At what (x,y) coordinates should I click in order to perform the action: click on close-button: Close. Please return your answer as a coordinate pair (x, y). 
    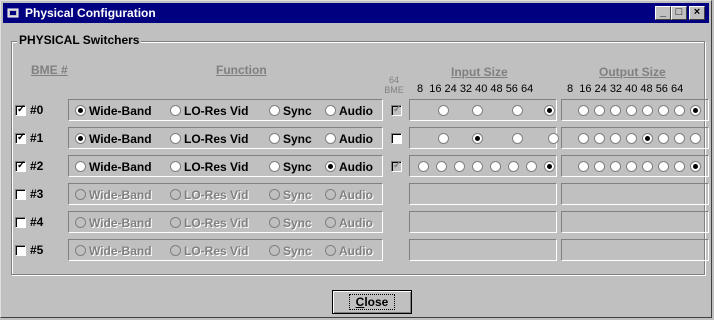
    Looking at the image, I should click on (372, 302).